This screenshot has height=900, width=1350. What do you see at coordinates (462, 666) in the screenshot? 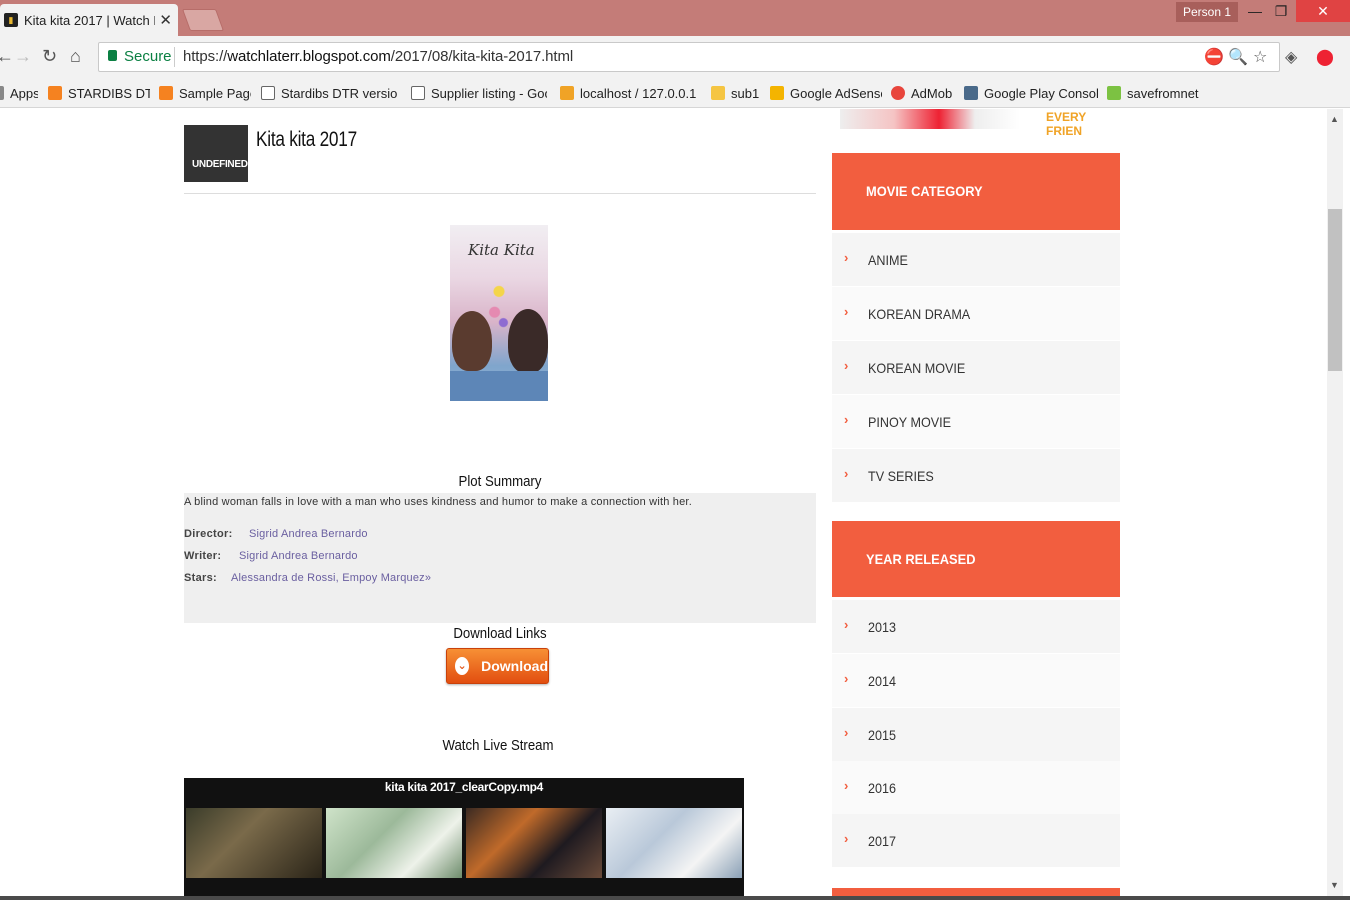
I see `download-chevron-icon: ⌄` at bounding box center [462, 666].